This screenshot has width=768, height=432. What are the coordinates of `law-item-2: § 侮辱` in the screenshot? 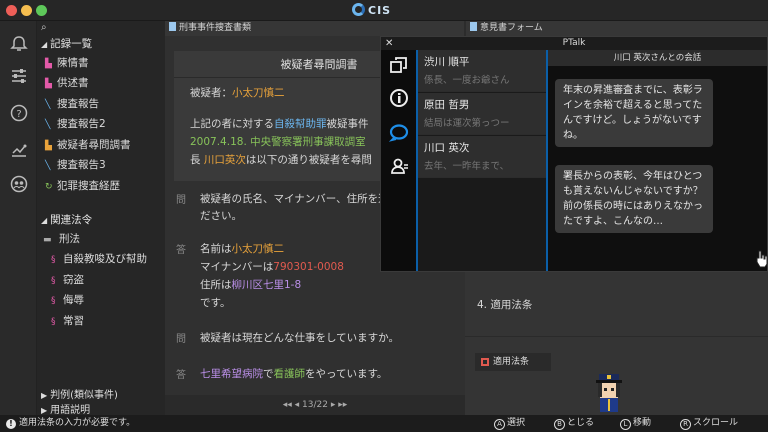 It's located at (67, 299).